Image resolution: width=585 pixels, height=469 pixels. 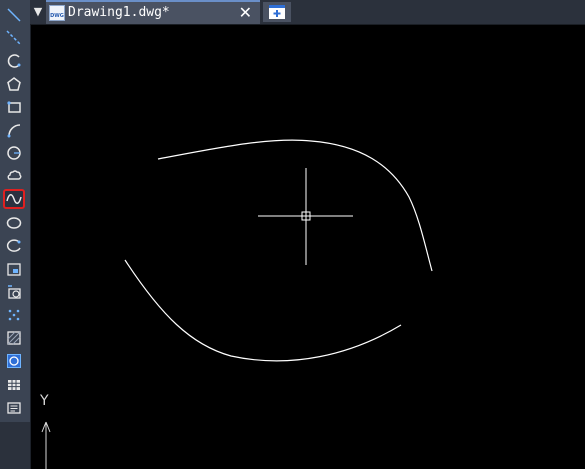 I want to click on xline-tool-button, so click(x=14, y=38).